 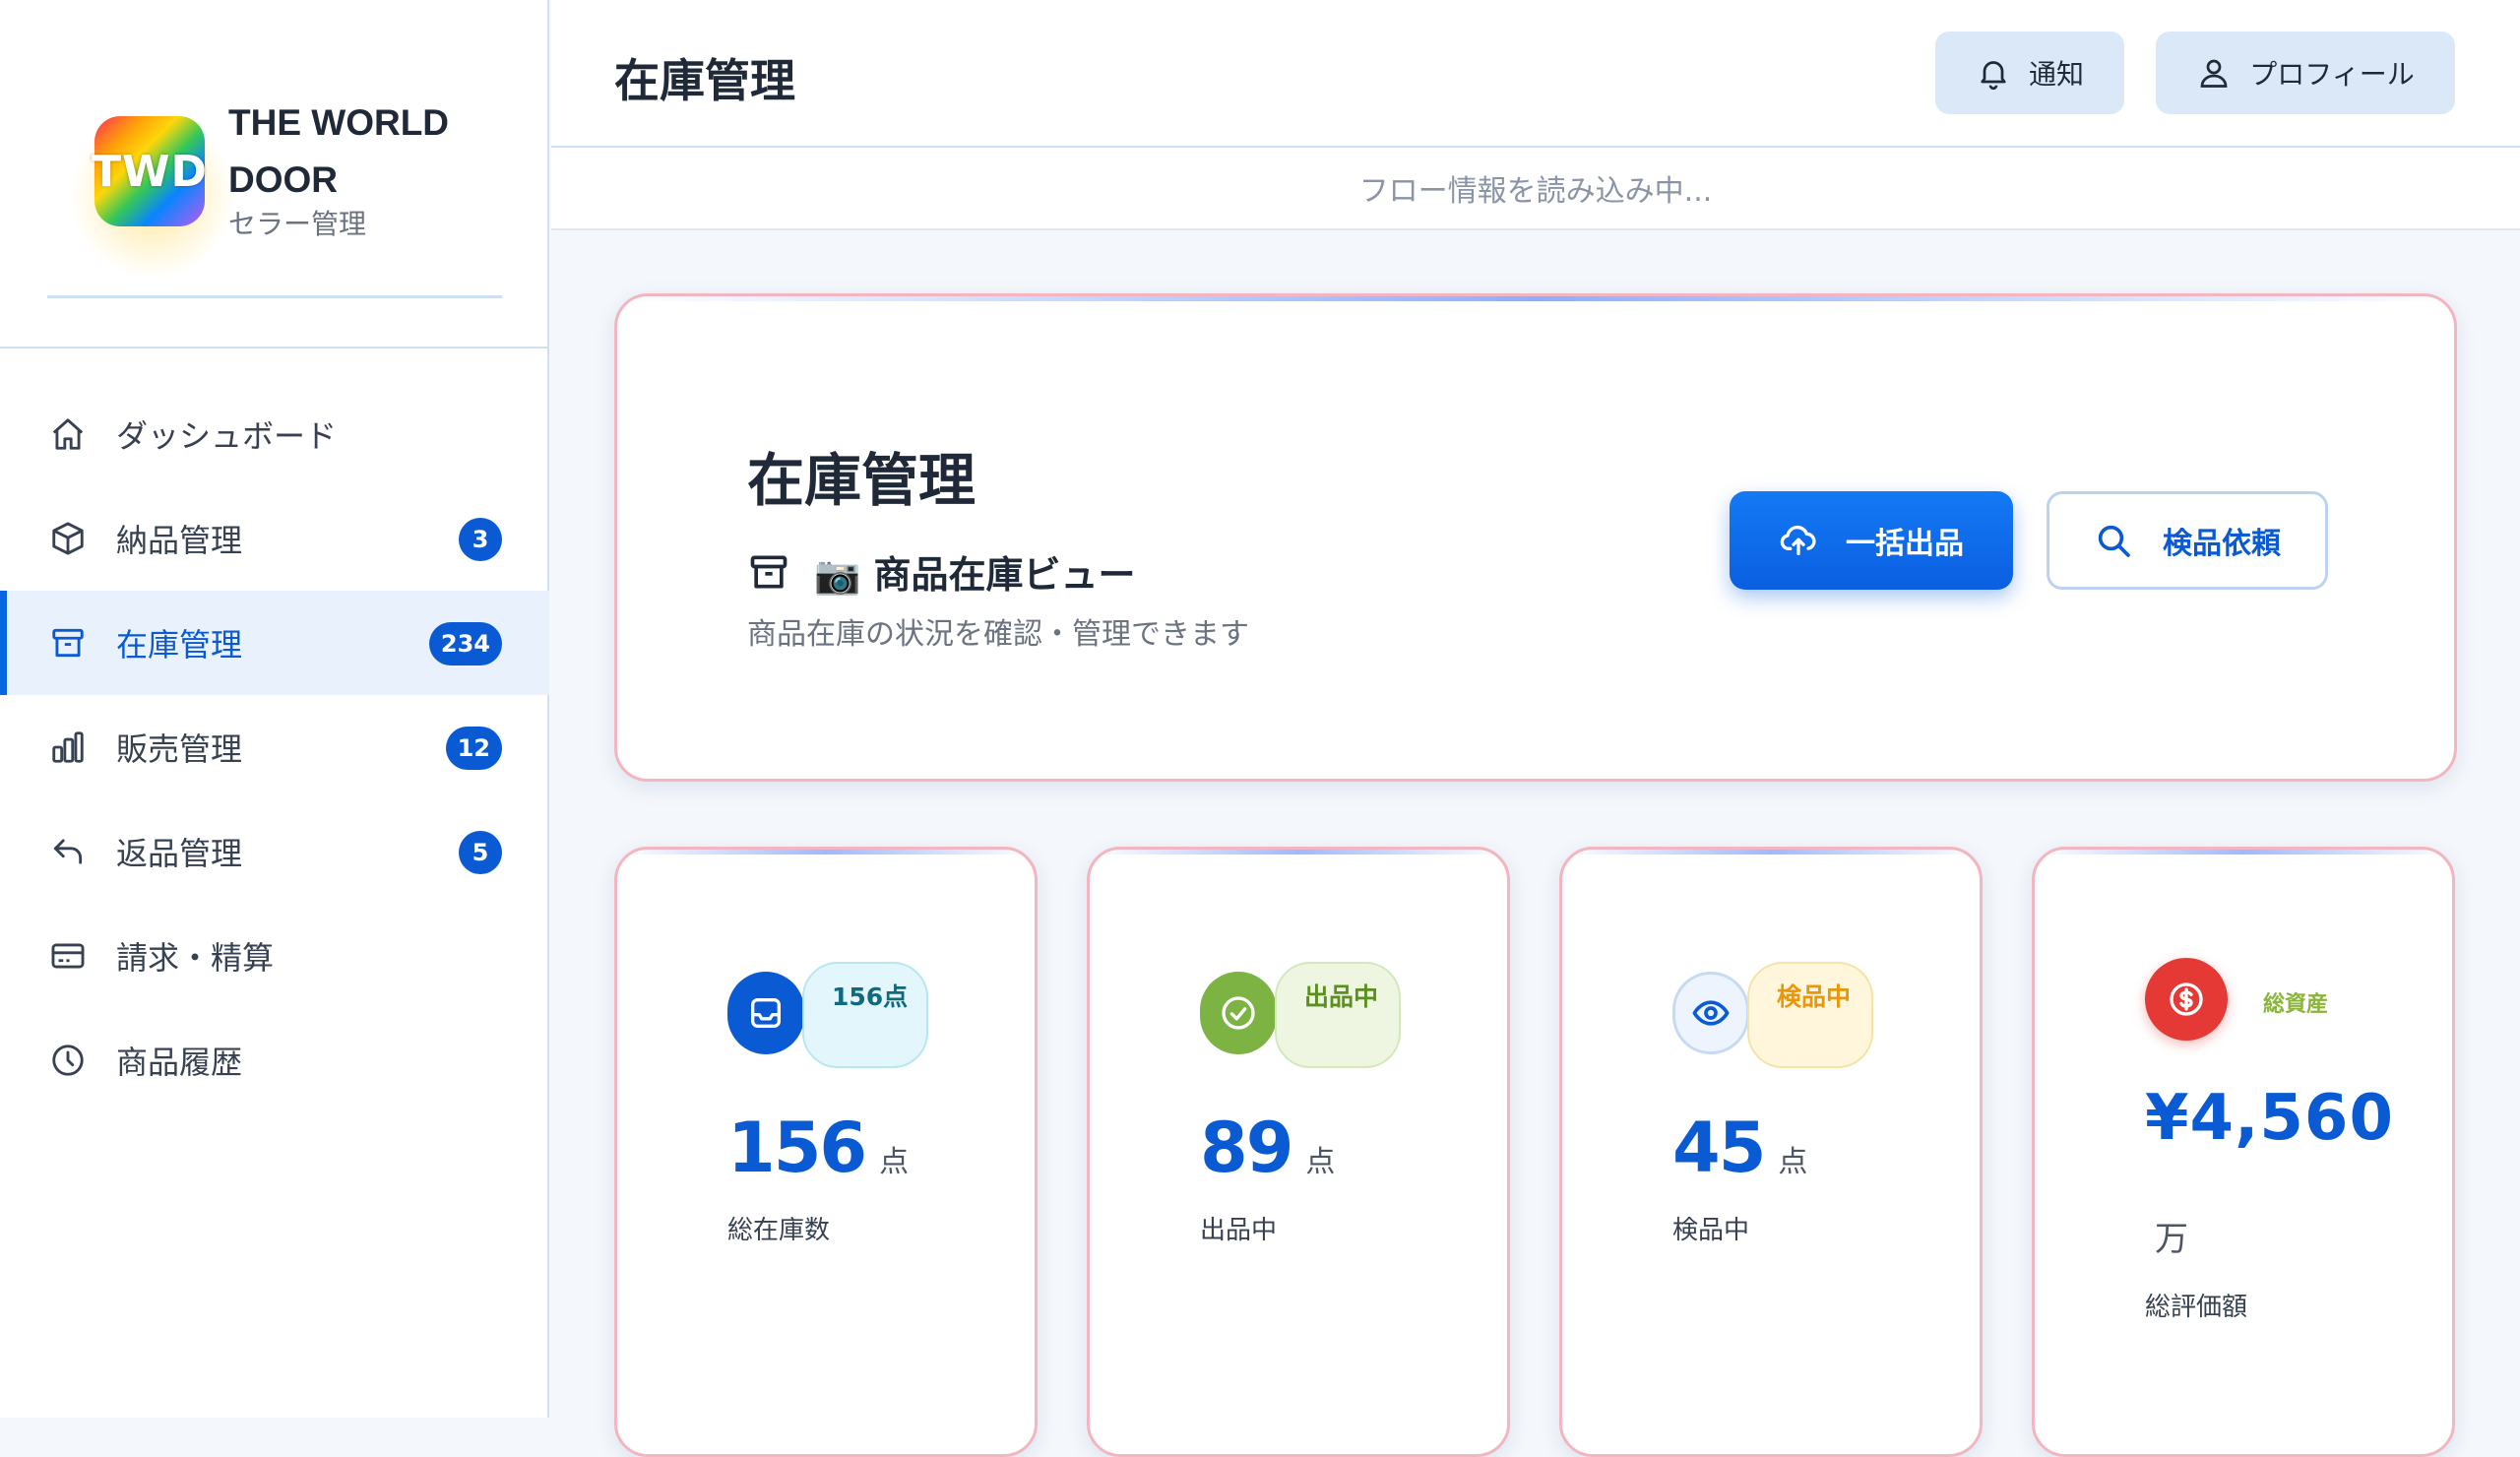 I want to click on brand-divider, so click(x=274, y=296).